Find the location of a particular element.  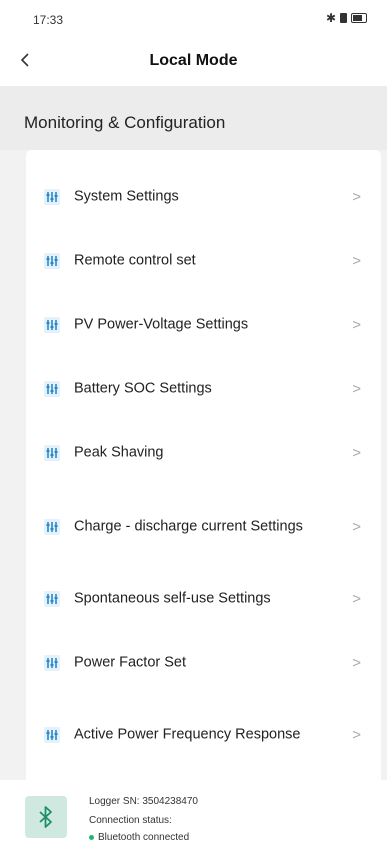

menu-item-label: Battery SOC Settings is located at coordinates (143, 388).